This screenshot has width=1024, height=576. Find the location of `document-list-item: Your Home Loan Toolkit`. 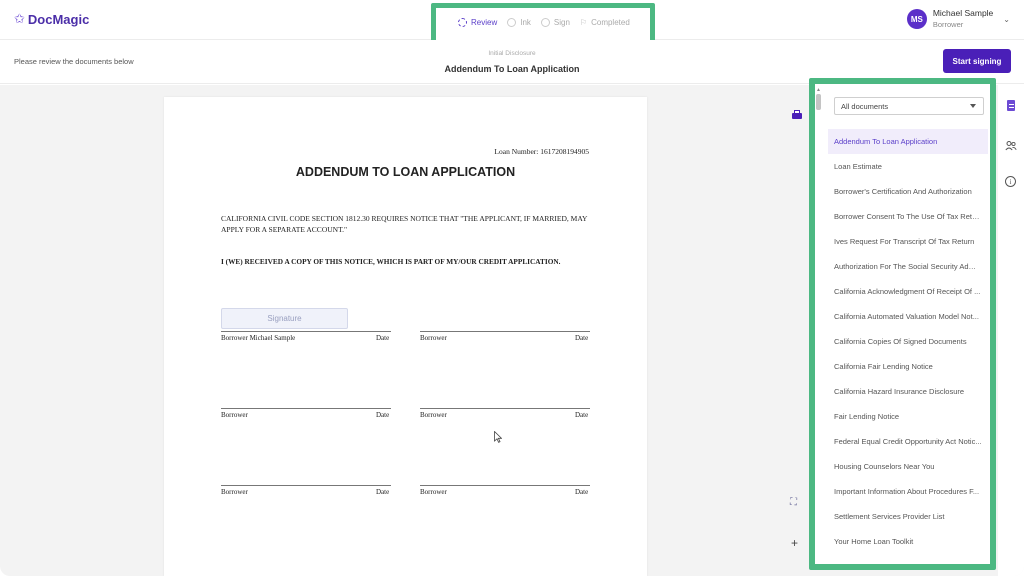

document-list-item: Your Home Loan Toolkit is located at coordinates (908, 541).